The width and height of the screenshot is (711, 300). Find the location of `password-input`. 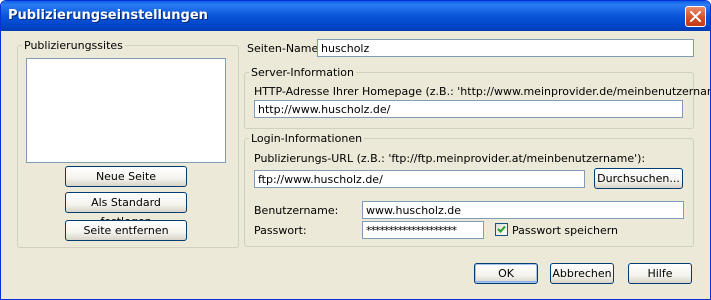

password-input is located at coordinates (423, 230).